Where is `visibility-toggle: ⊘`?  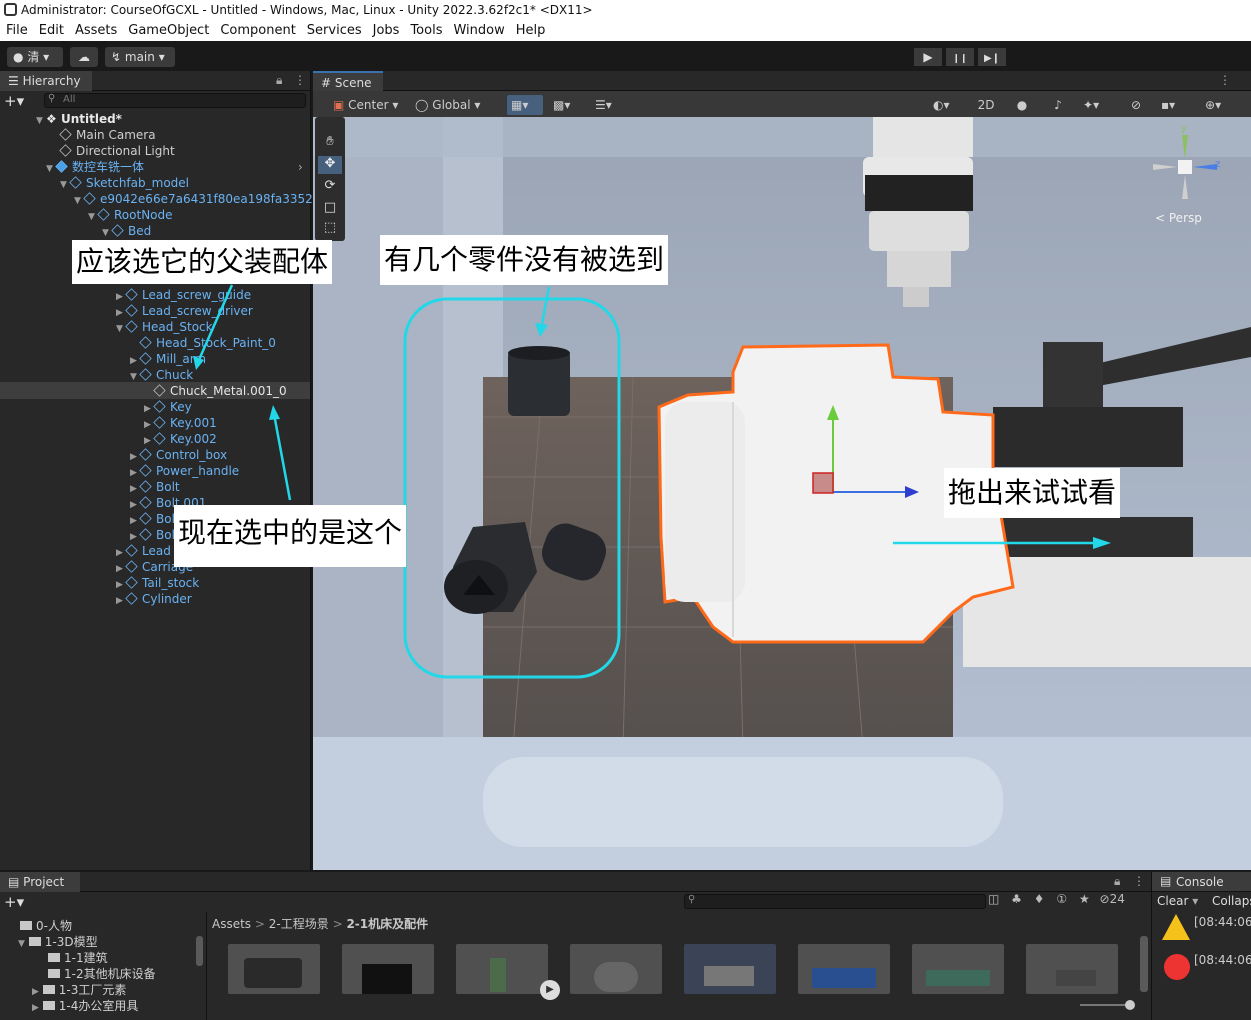 visibility-toggle: ⊘ is located at coordinates (1136, 105).